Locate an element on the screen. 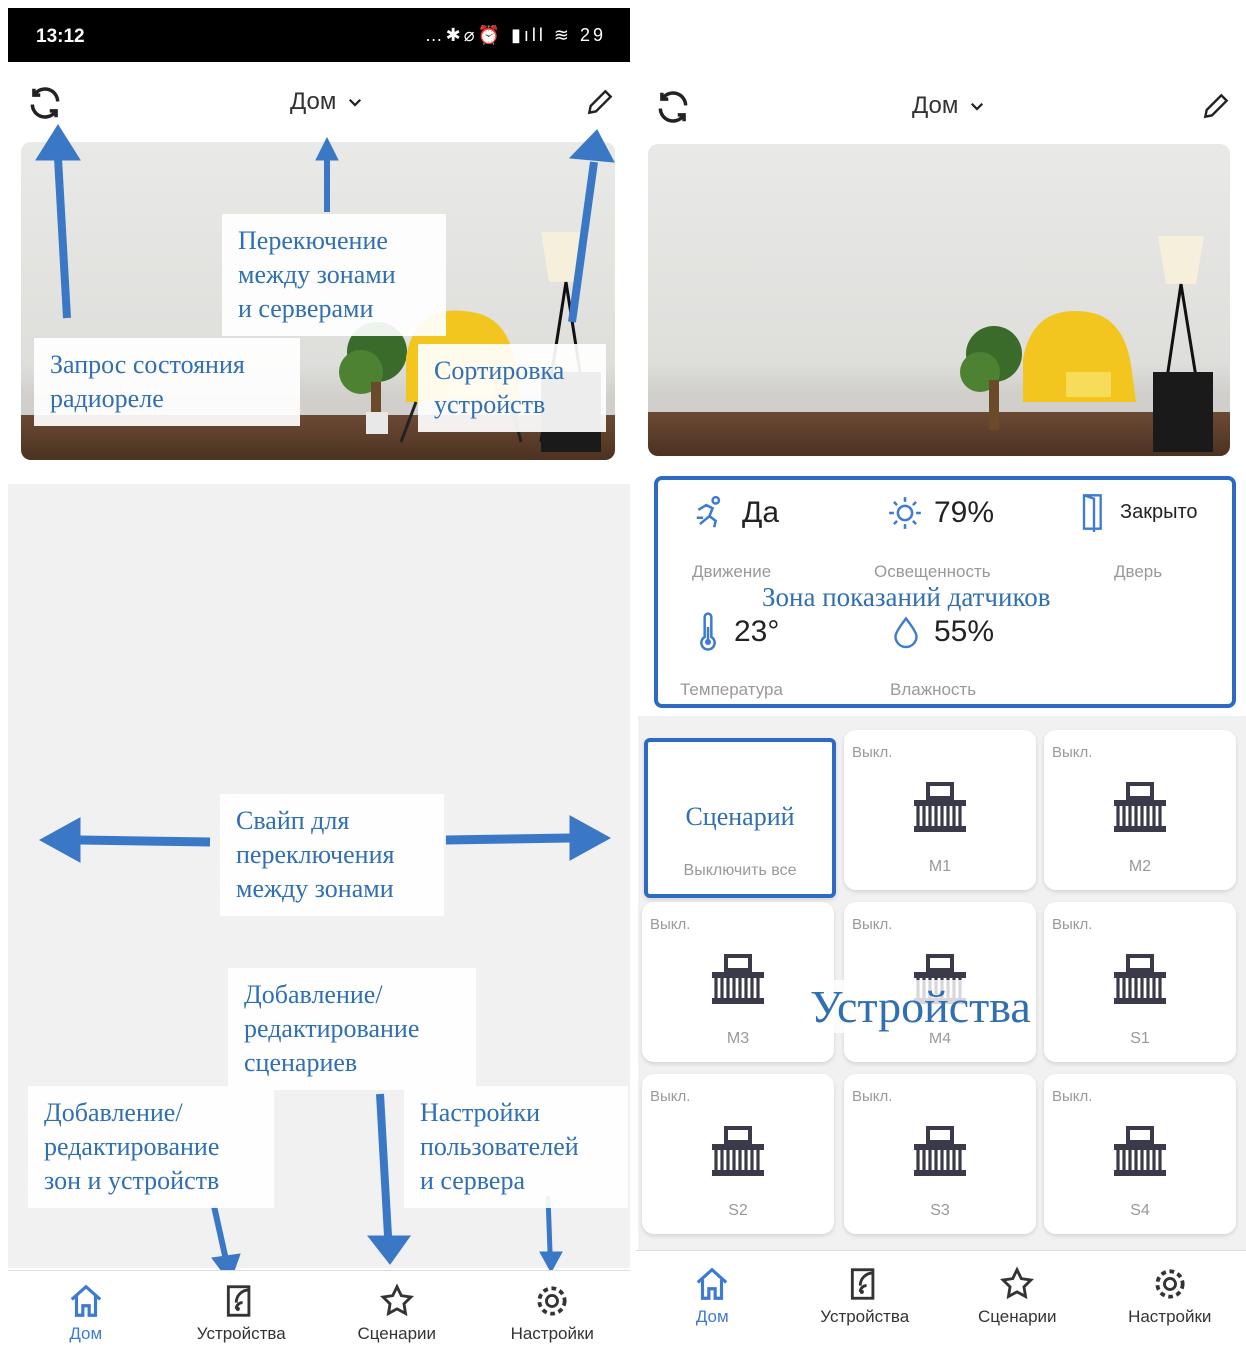  drop-icon is located at coordinates (906, 632).